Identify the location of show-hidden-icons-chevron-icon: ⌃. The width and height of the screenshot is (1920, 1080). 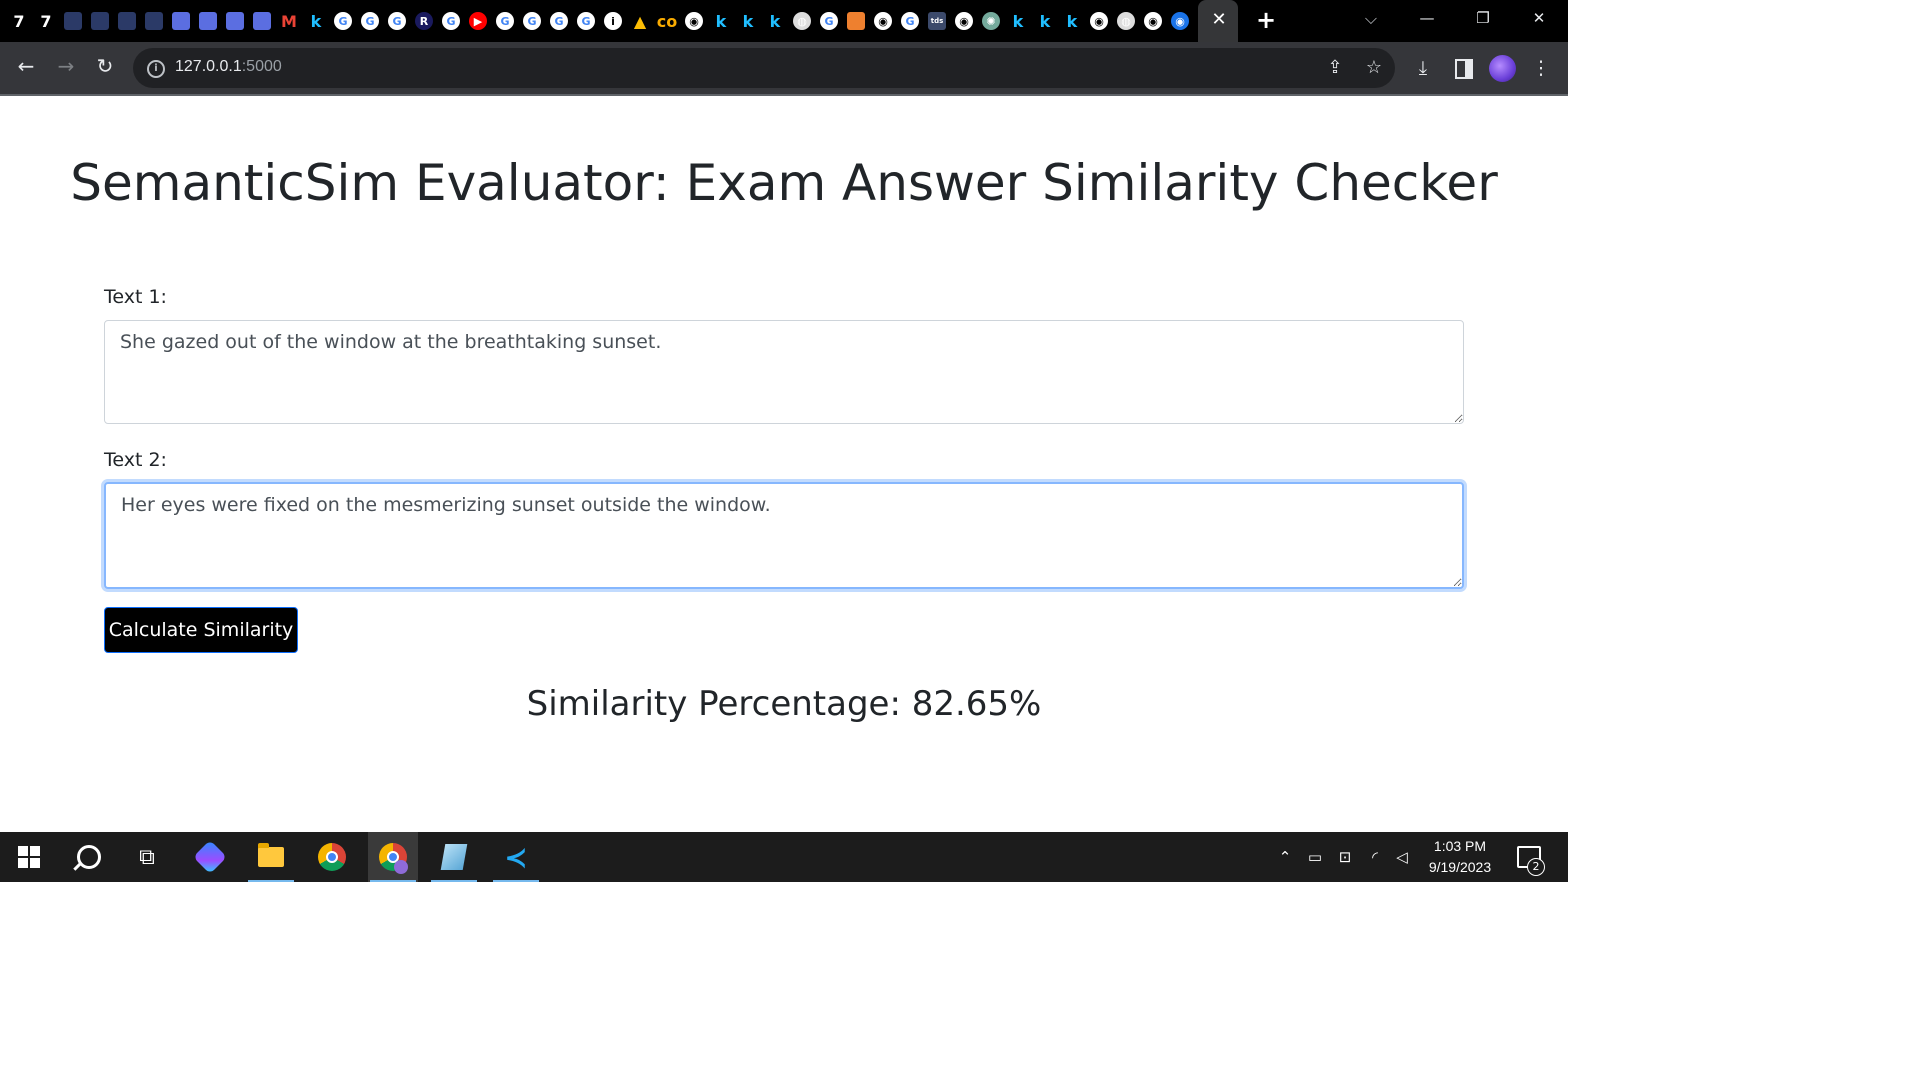
(1285, 857).